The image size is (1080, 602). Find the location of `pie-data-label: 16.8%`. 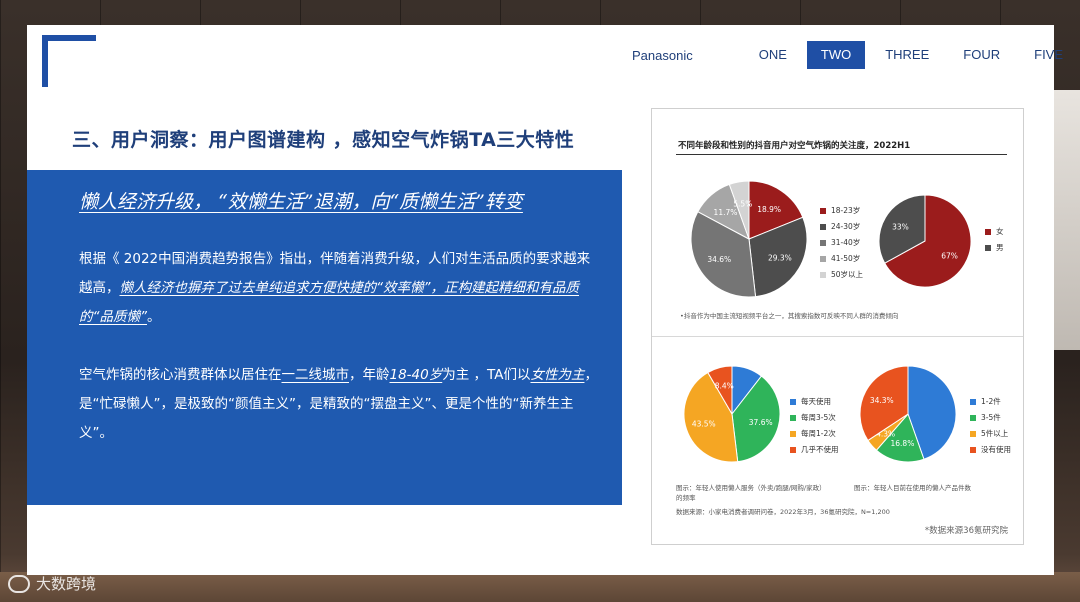

pie-data-label: 16.8% is located at coordinates (903, 443).